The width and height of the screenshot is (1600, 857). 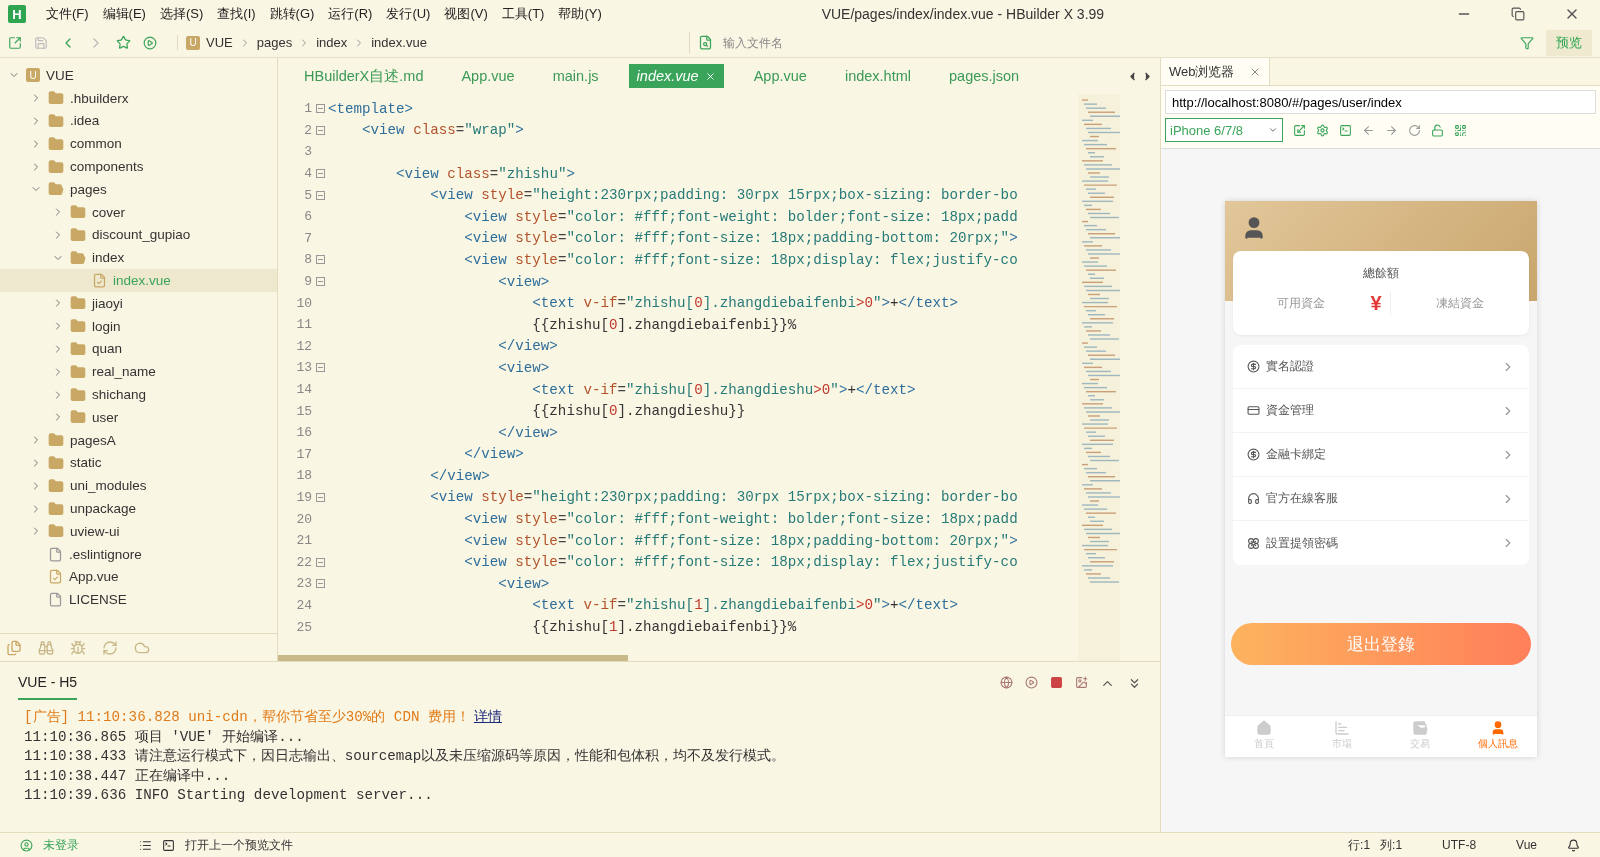 What do you see at coordinates (350, 14) in the screenshot?
I see `menu-item: 运行(R)` at bounding box center [350, 14].